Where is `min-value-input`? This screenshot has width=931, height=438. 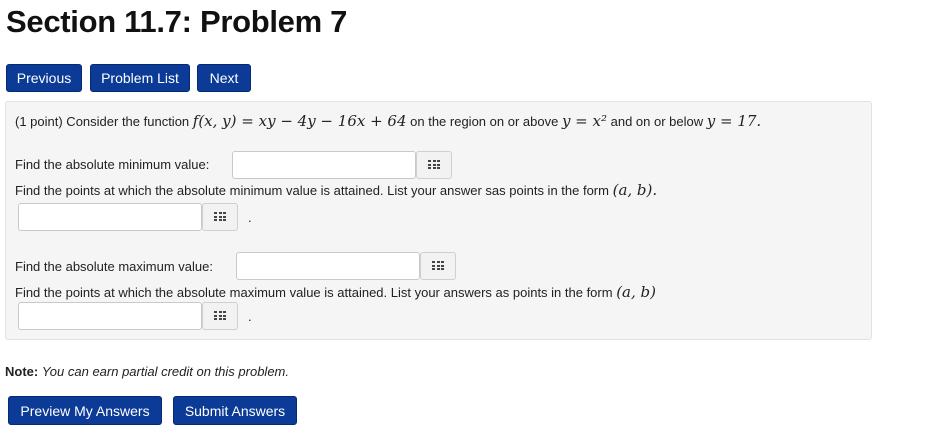 min-value-input is located at coordinates (324, 165).